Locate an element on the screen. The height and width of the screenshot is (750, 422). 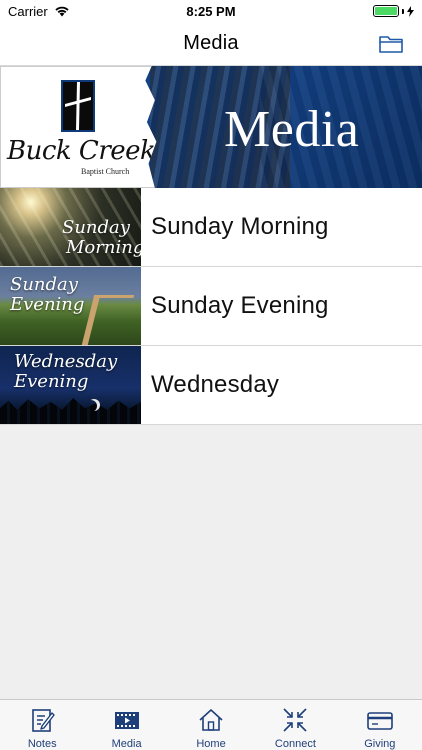
wednesday-evening-thumbnail: Wednesday Evening is located at coordinates (70, 385).